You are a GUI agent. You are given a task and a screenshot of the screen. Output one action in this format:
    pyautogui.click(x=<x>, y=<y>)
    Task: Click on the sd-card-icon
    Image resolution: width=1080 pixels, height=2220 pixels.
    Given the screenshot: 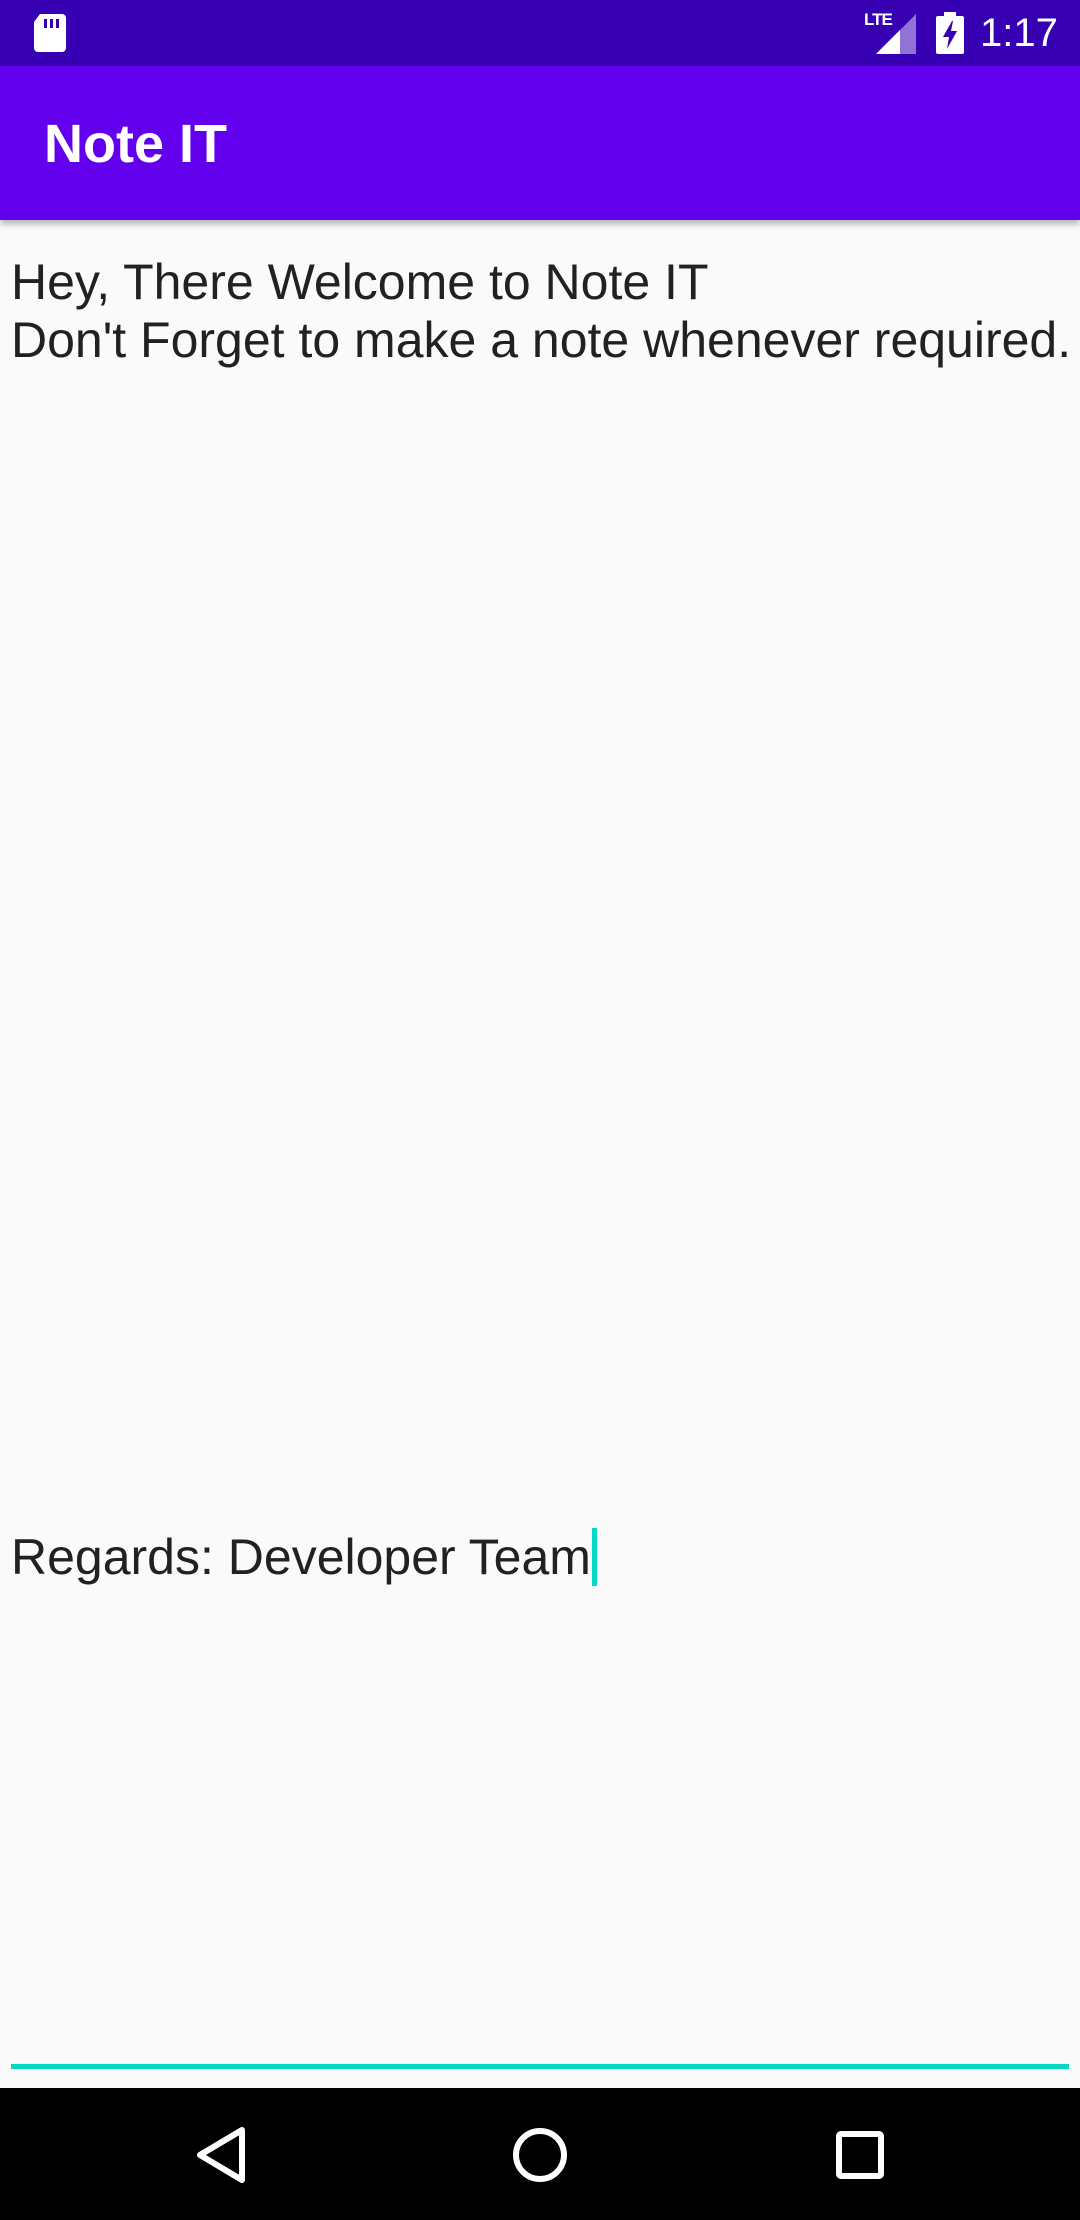 What is the action you would take?
    pyautogui.click(x=50, y=33)
    